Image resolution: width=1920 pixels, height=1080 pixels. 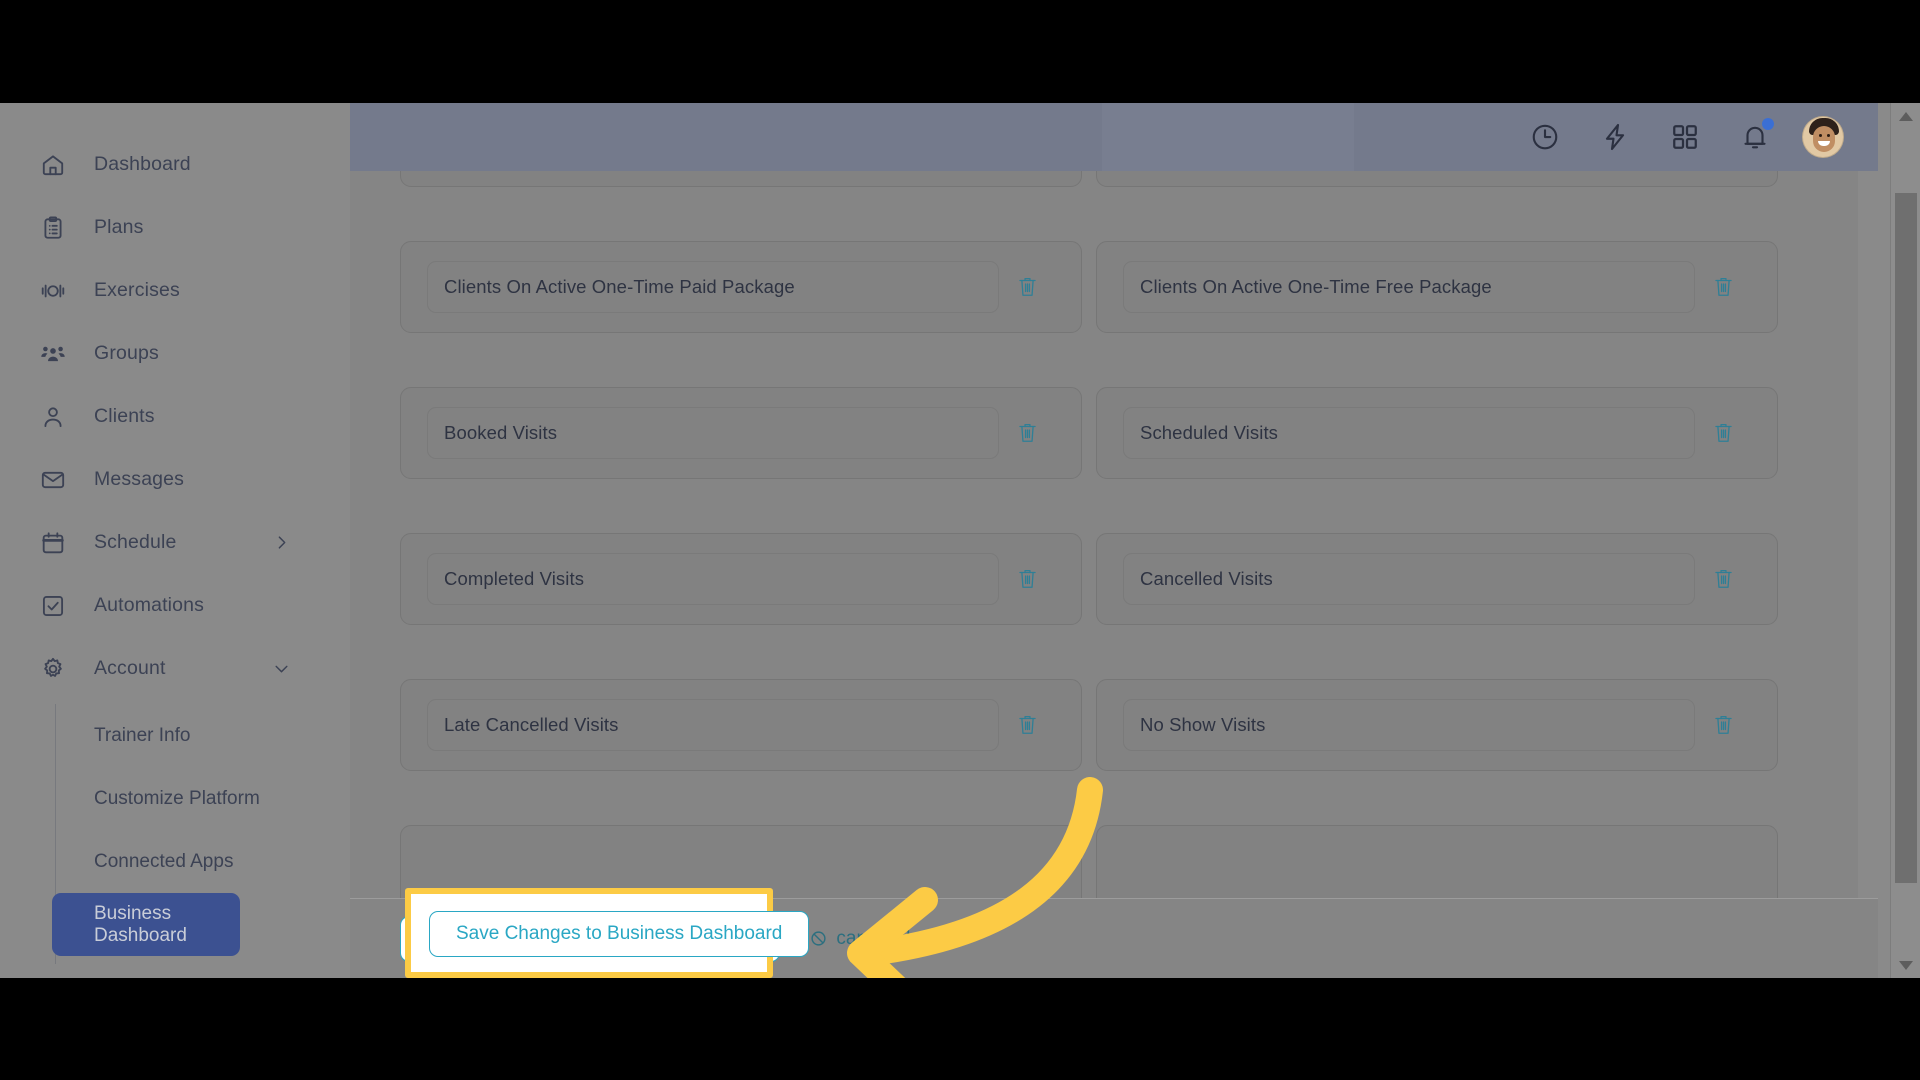 I want to click on browser-scrollbar, so click(x=1905, y=540).